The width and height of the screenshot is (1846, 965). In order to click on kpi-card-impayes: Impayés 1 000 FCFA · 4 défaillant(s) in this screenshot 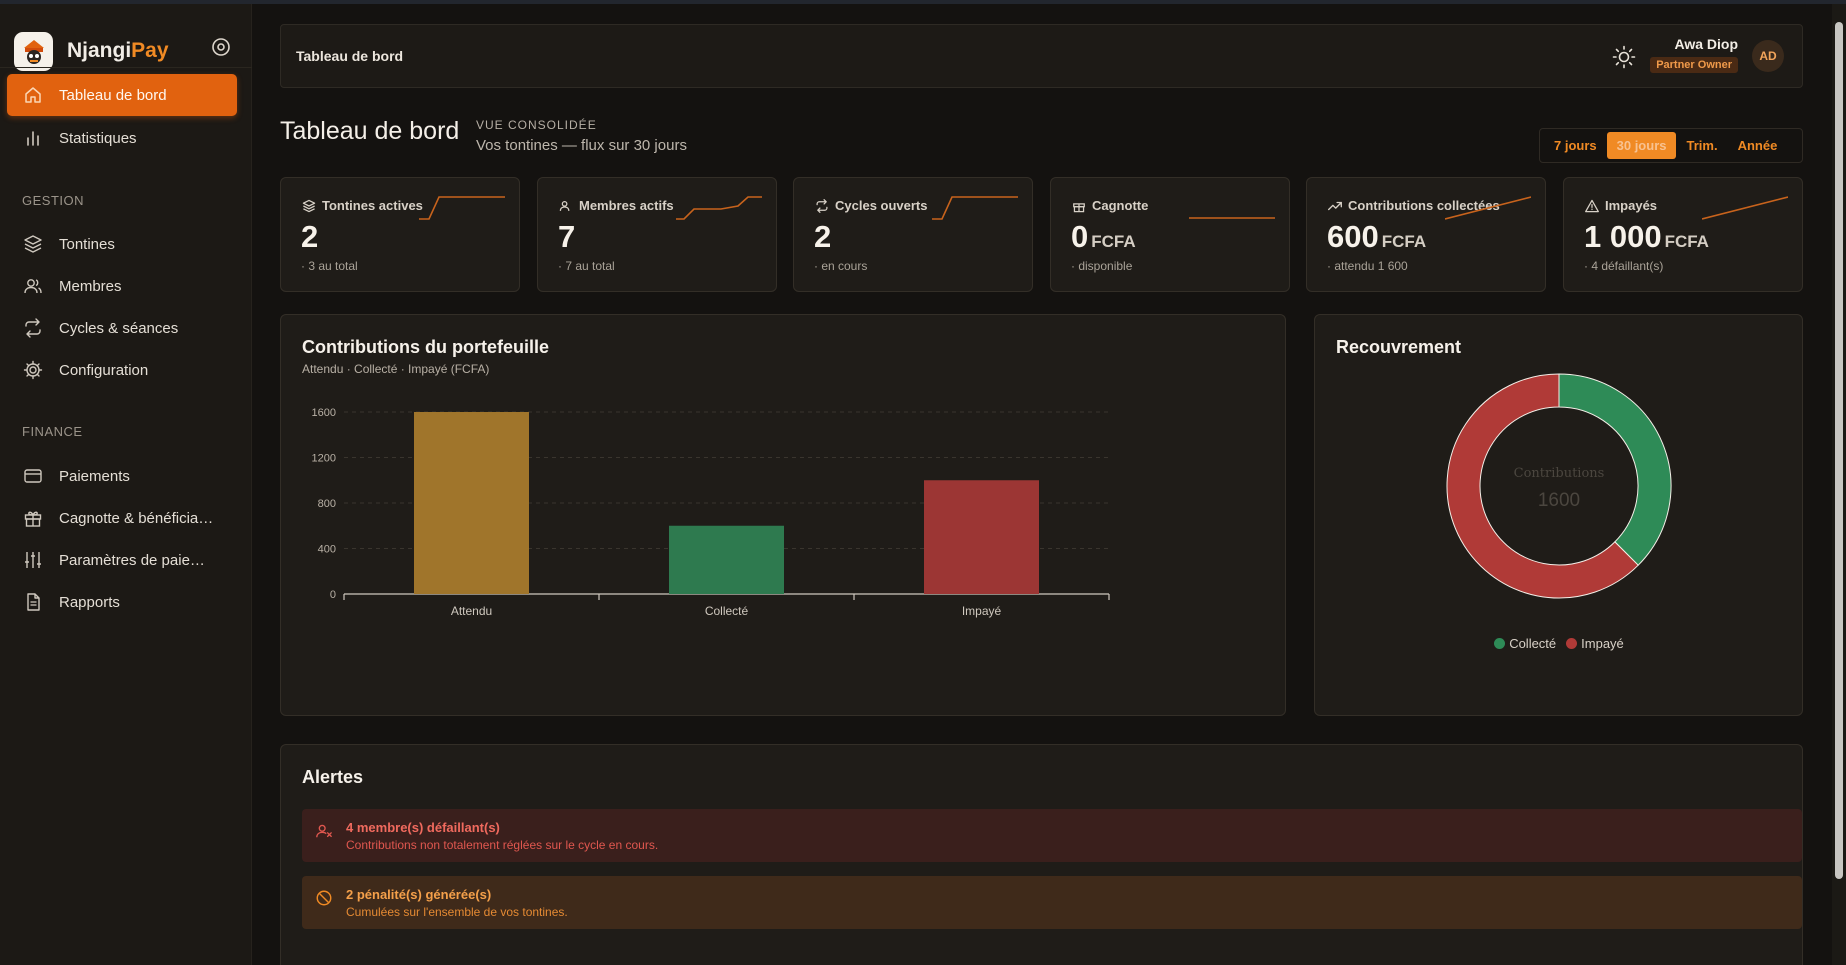, I will do `click(1683, 234)`.